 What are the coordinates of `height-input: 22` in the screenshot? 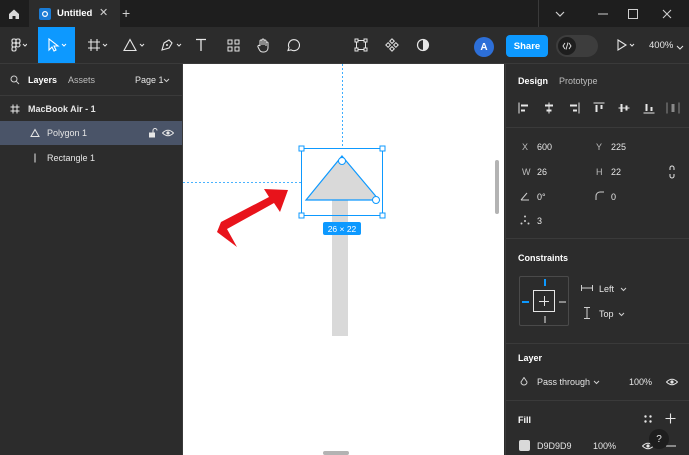 It's located at (616, 172).